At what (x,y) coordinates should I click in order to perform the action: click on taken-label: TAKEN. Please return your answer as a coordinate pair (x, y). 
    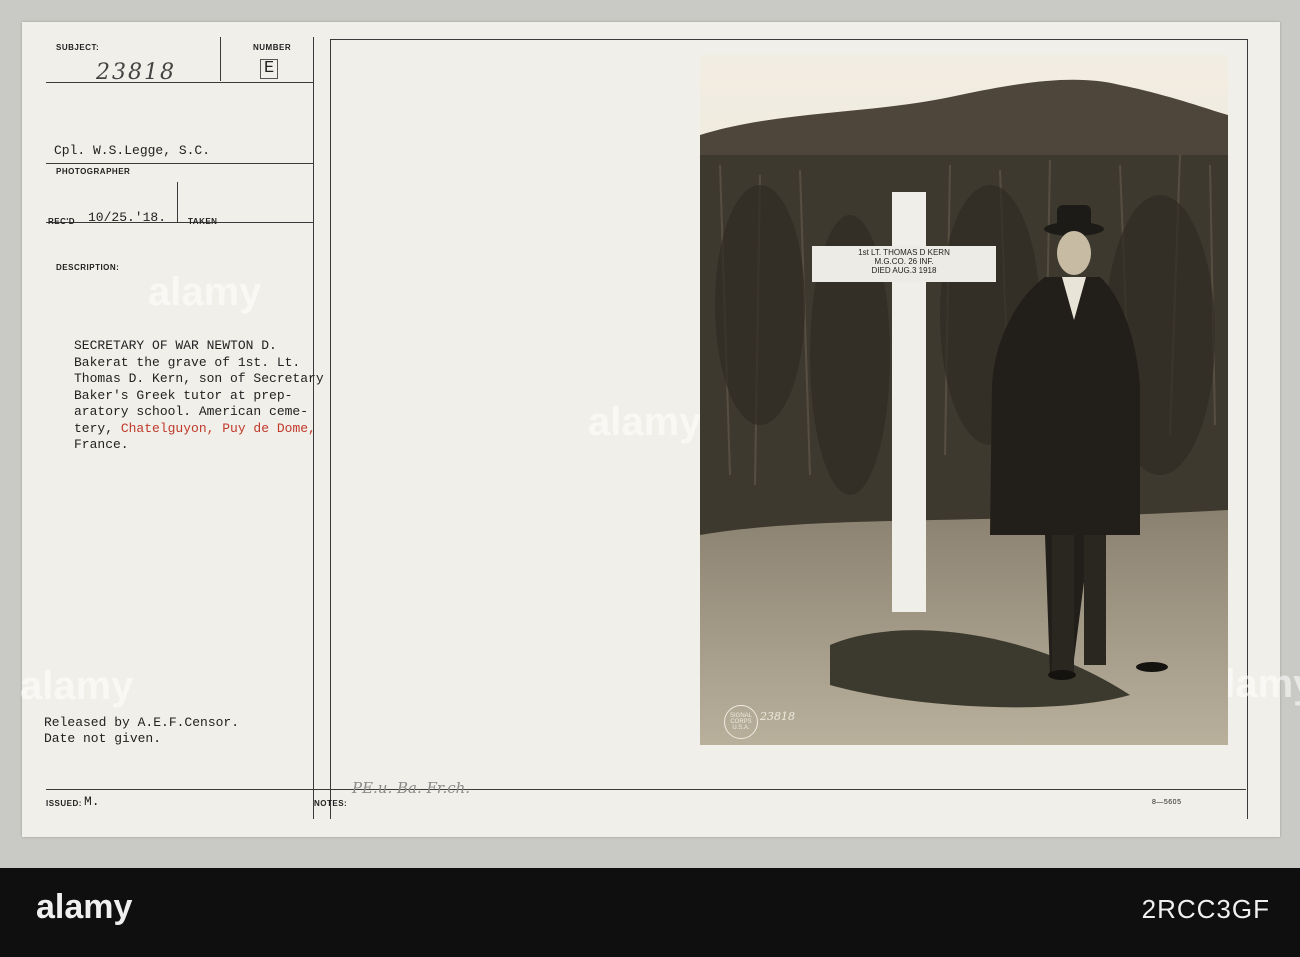
    Looking at the image, I should click on (203, 221).